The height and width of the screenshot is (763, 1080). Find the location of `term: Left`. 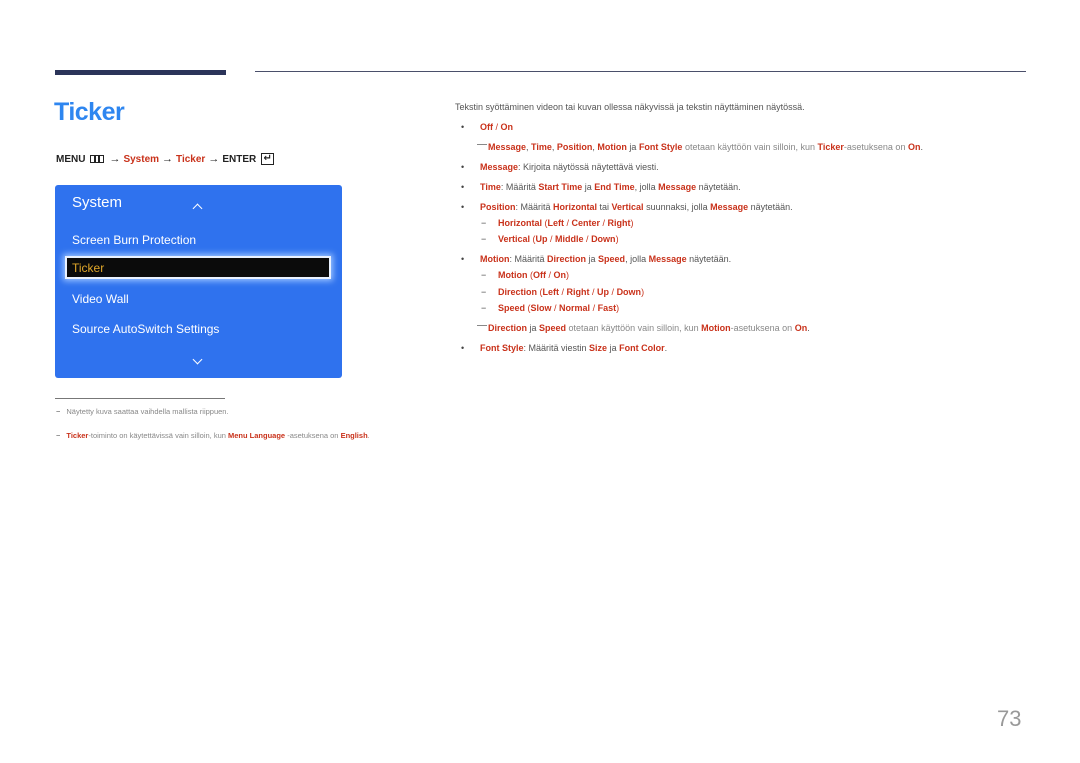

term: Left is located at coordinates (556, 223).